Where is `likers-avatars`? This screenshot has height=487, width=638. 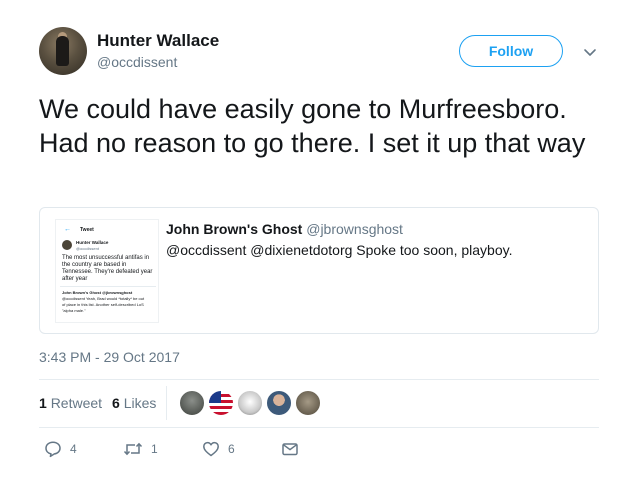 likers-avatars is located at coordinates (250, 403).